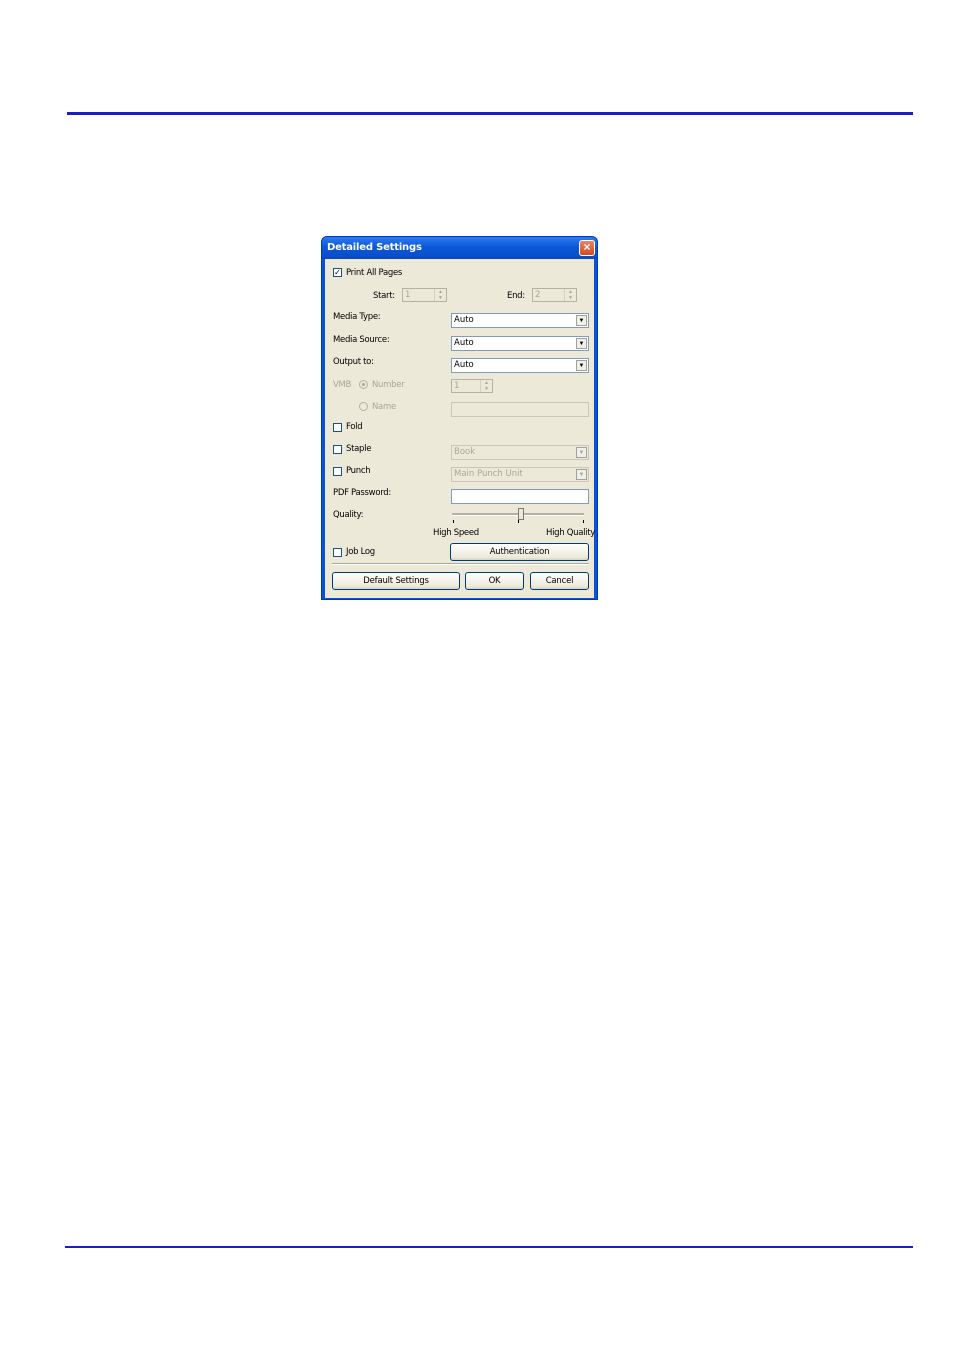 Image resolution: width=954 pixels, height=1351 pixels. I want to click on media-source-label: Media Source:, so click(361, 340).